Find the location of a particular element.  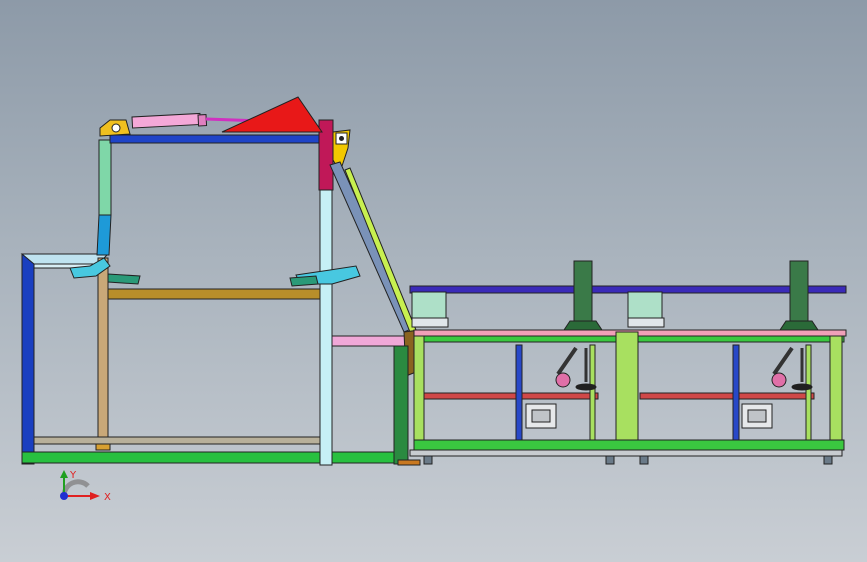

ws2-black-roller is located at coordinates (802, 387).